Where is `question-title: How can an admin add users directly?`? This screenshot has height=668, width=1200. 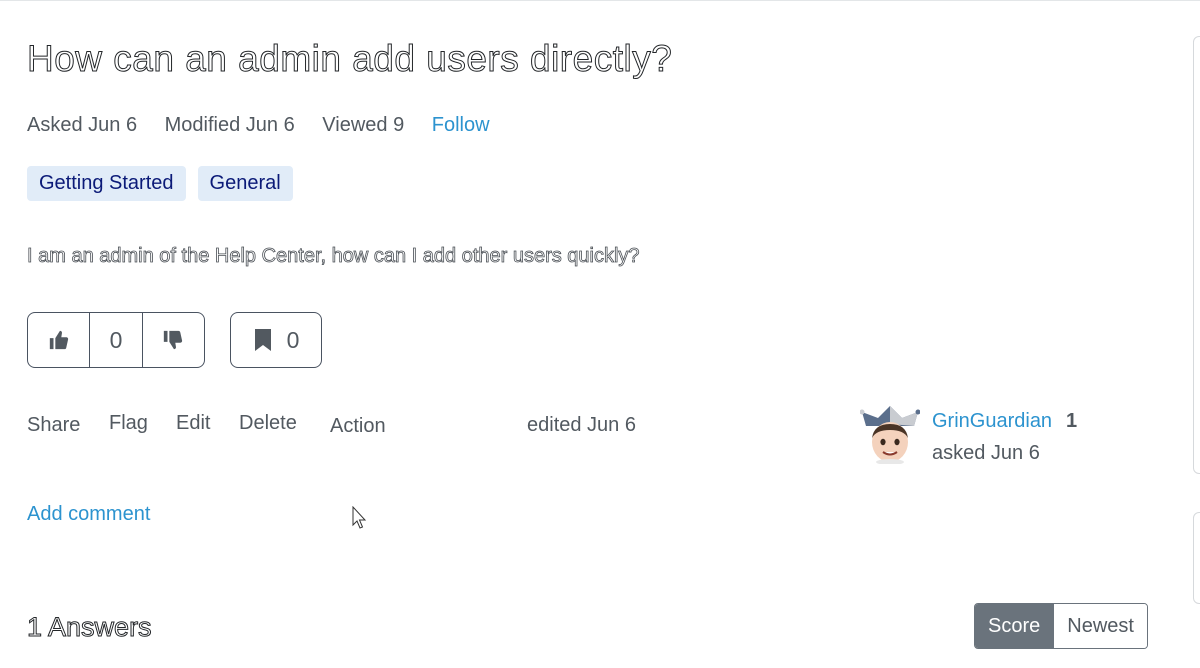 question-title: How can an admin add users directly? is located at coordinates (349, 59).